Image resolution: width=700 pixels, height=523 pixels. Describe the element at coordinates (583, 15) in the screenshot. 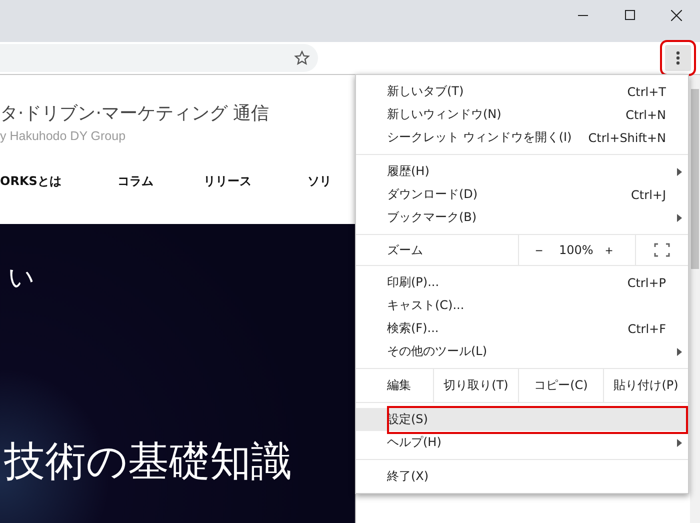

I see `minimize-icon` at that location.